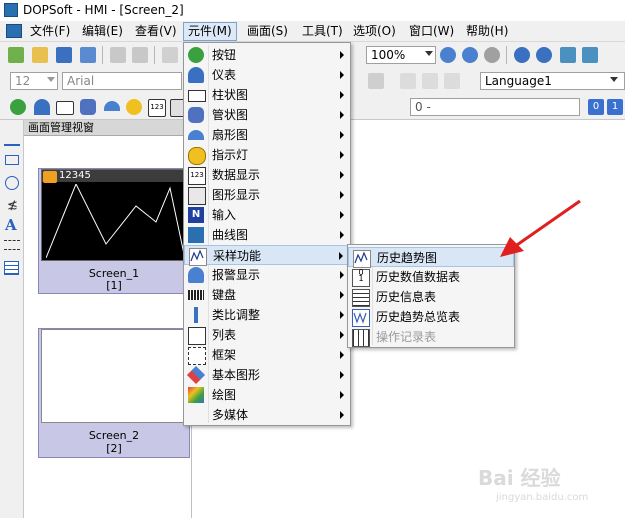  What do you see at coordinates (115, 221) in the screenshot?
I see `trend-preview-chart` at bounding box center [115, 221].